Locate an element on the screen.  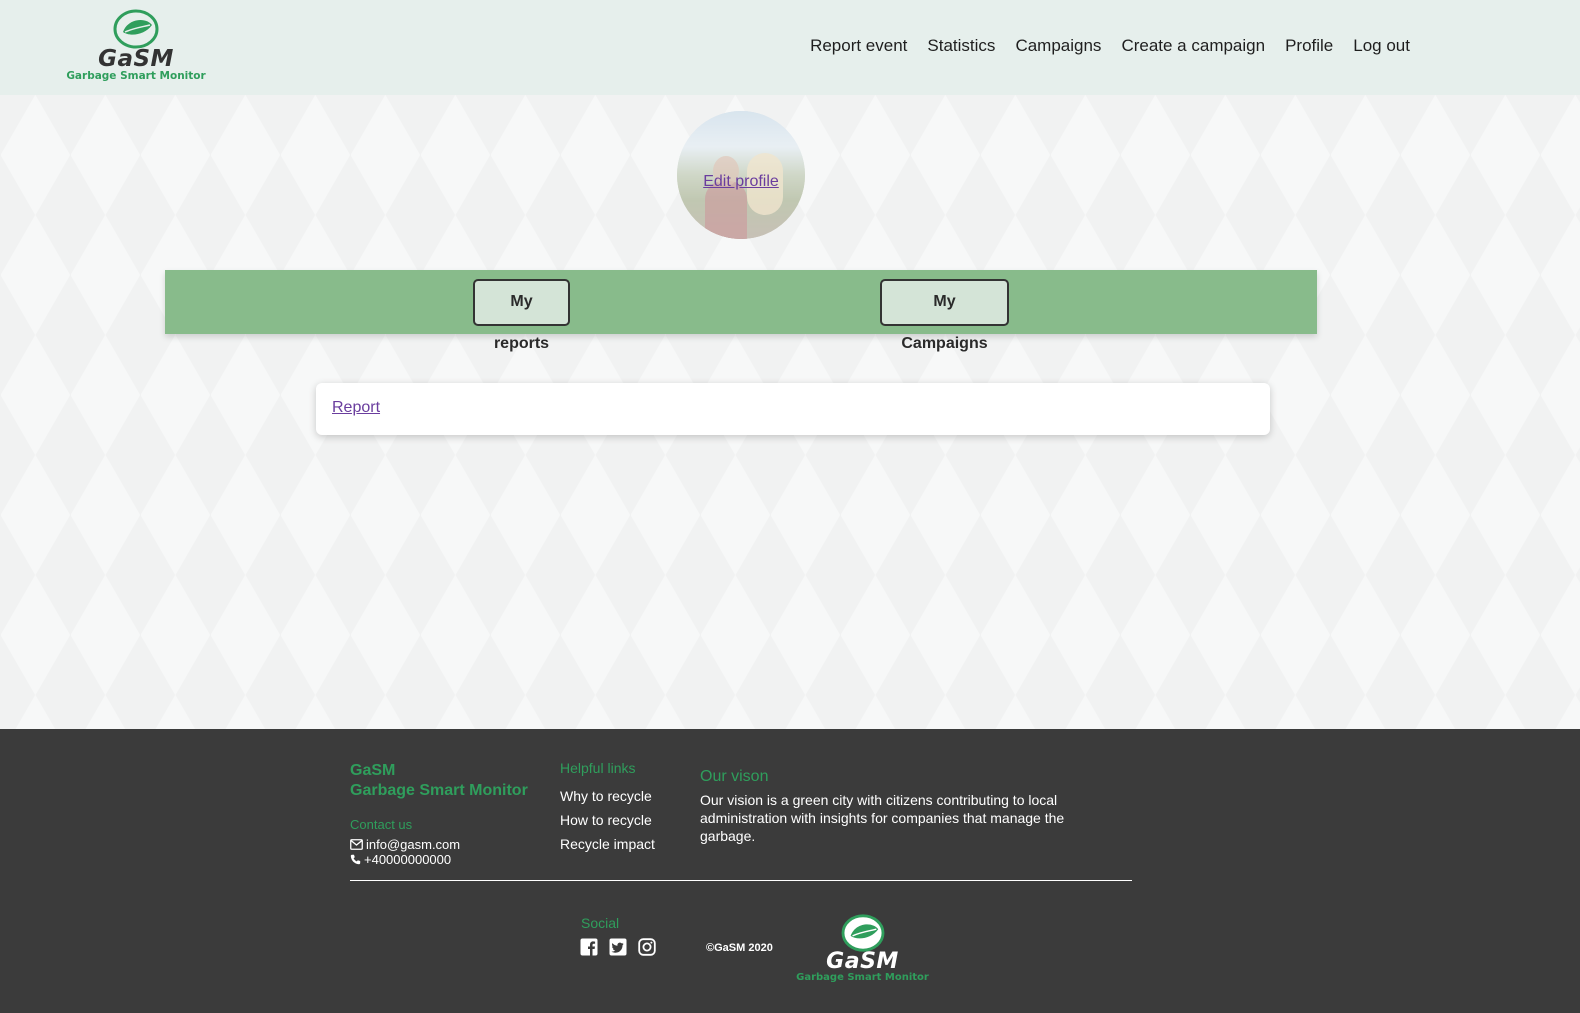
copyright-text: ©GaSM 2020 is located at coordinates (739, 948).